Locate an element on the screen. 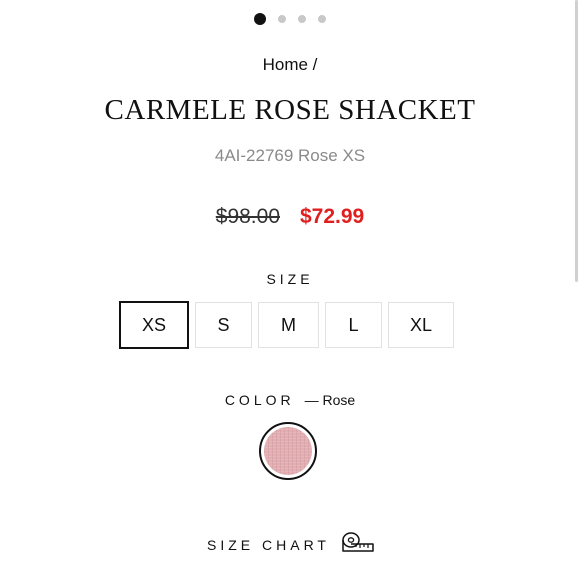 This screenshot has width=580, height=580. breadcrumb-home-link: Home / is located at coordinates (290, 64).